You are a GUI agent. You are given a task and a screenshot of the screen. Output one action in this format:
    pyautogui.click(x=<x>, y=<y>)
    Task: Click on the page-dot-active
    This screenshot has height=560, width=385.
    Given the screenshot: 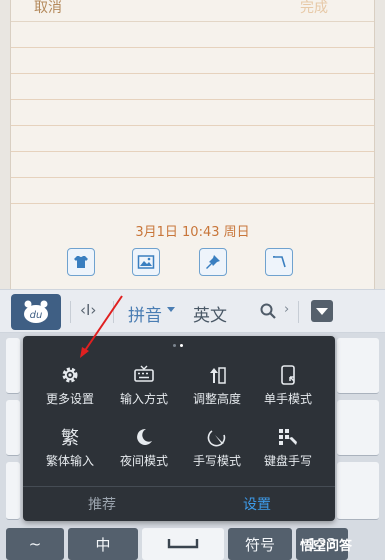 What is the action you would take?
    pyautogui.click(x=181, y=345)
    